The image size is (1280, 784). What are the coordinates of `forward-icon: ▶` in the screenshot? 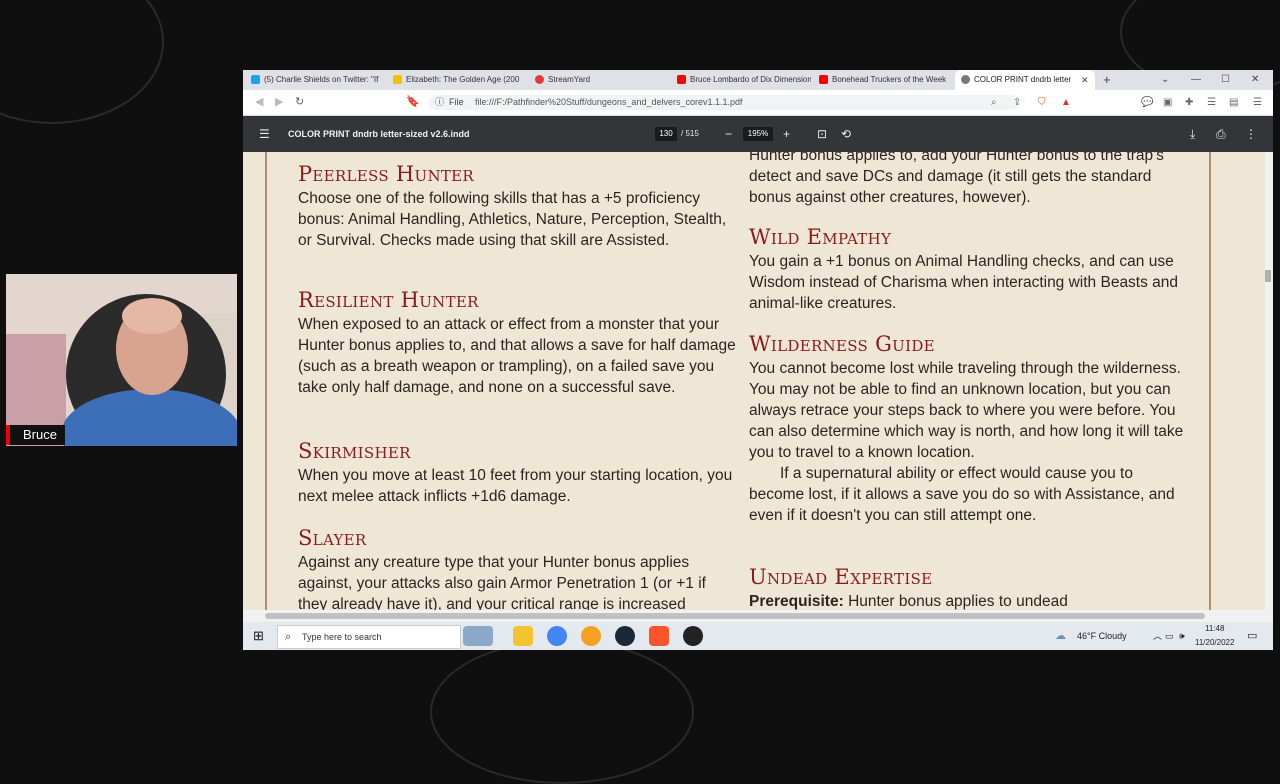 It's located at (279, 102).